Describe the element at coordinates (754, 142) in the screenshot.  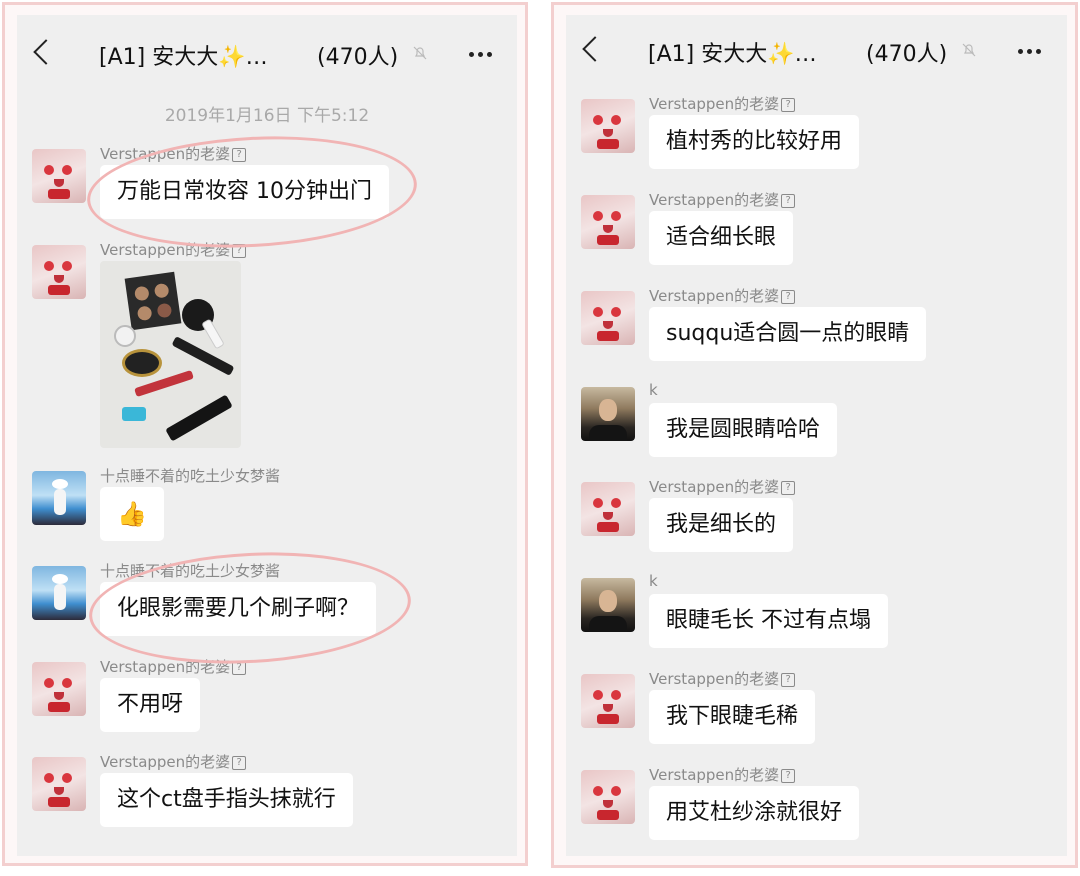
I see `message-bubble: 植村秀的比较好用` at that location.